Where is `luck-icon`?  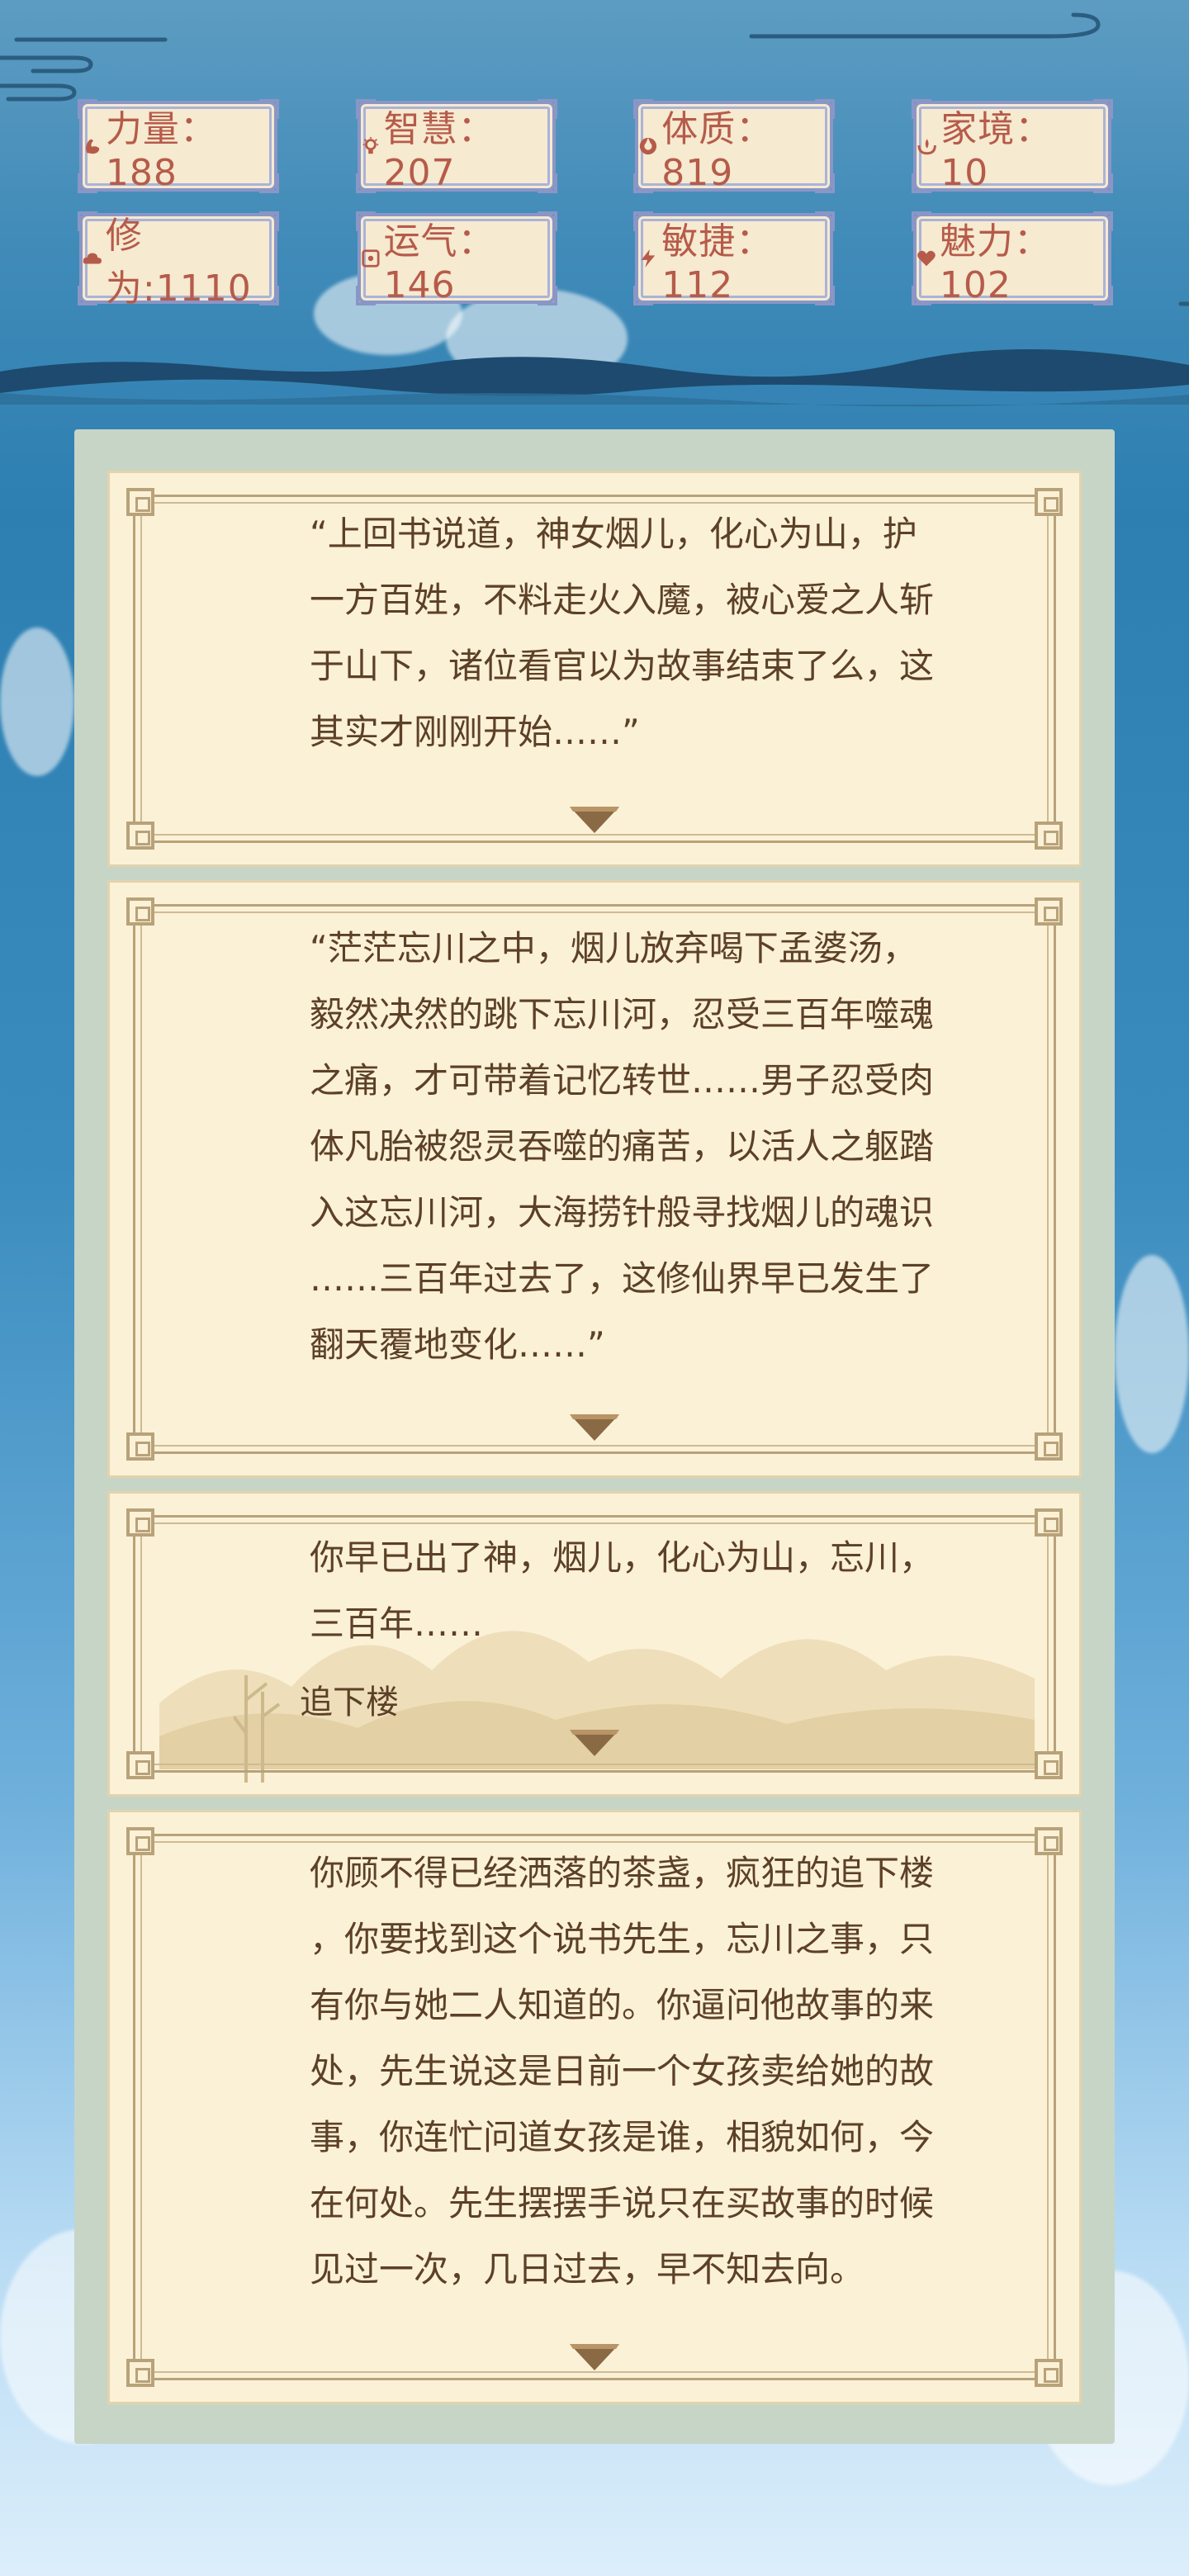
luck-icon is located at coordinates (371, 258).